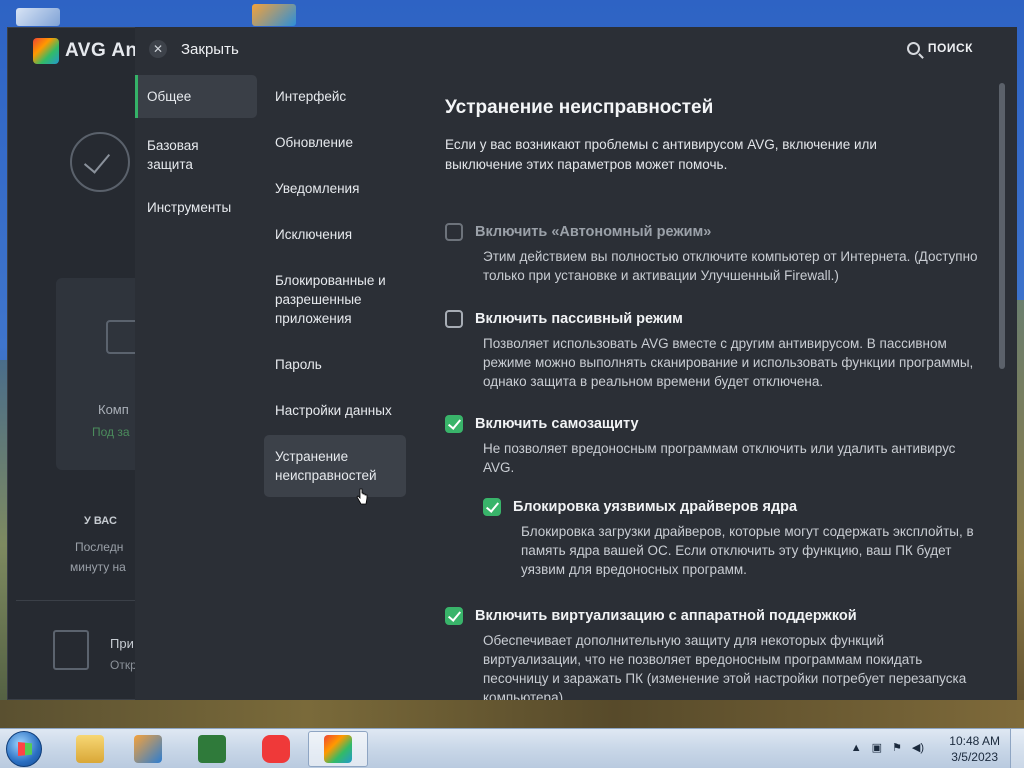 The image size is (1024, 768). Describe the element at coordinates (335, 188) in the screenshot. I see `subsection-notifications: Уведомления` at that location.